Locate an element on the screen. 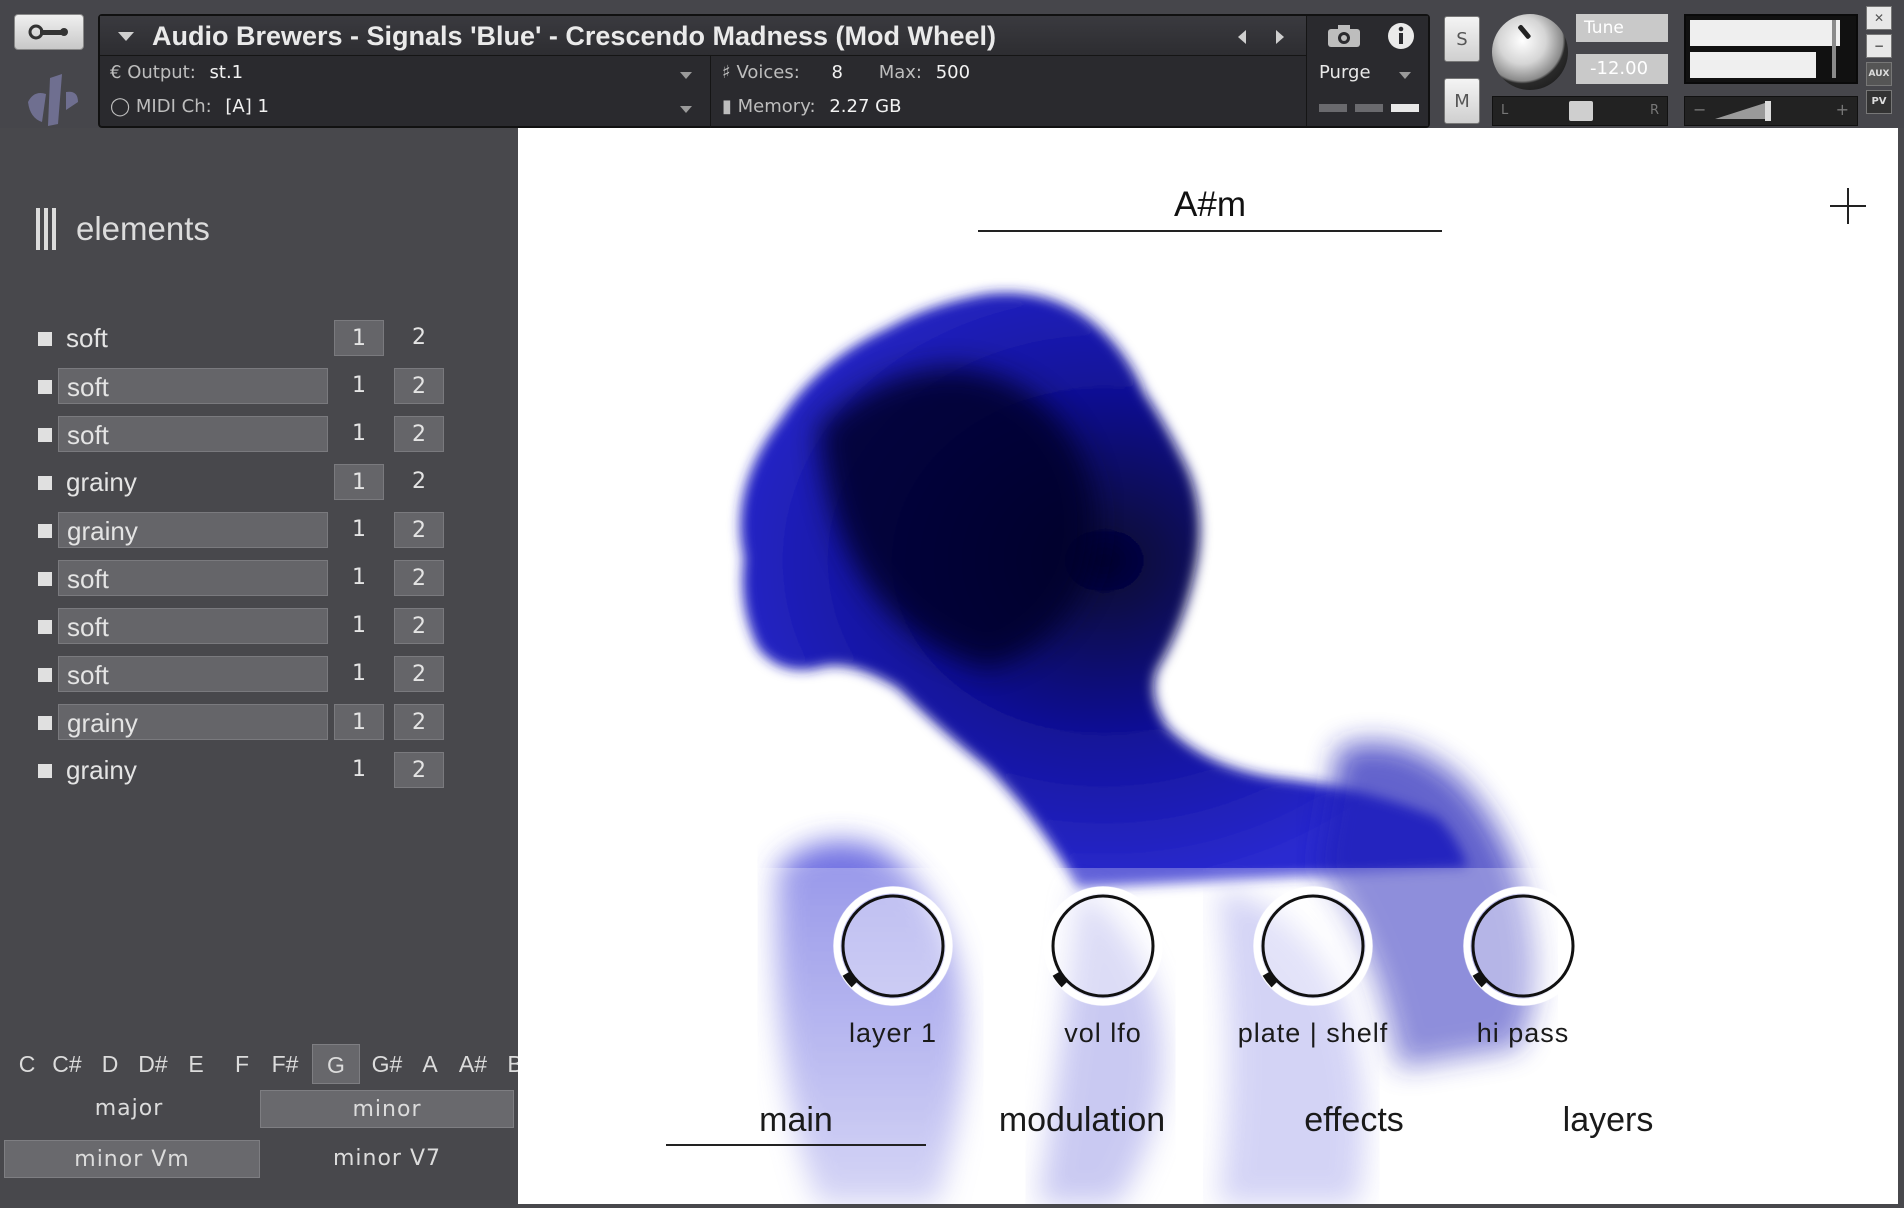 The image size is (1904, 1208). tune-value: -12.00 is located at coordinates (1622, 69).